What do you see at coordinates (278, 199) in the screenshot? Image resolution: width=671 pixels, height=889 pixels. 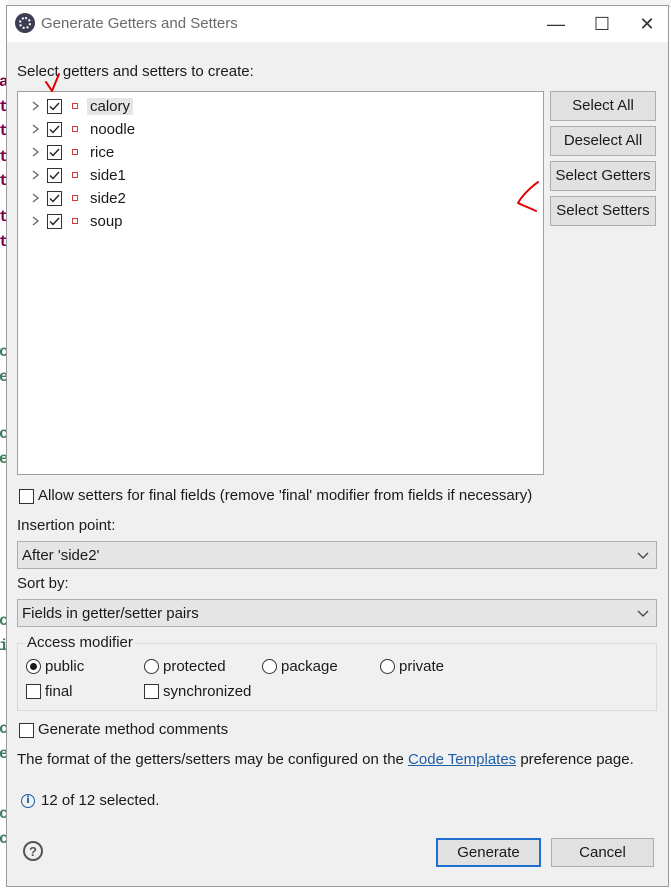 I see `field-row: side2` at bounding box center [278, 199].